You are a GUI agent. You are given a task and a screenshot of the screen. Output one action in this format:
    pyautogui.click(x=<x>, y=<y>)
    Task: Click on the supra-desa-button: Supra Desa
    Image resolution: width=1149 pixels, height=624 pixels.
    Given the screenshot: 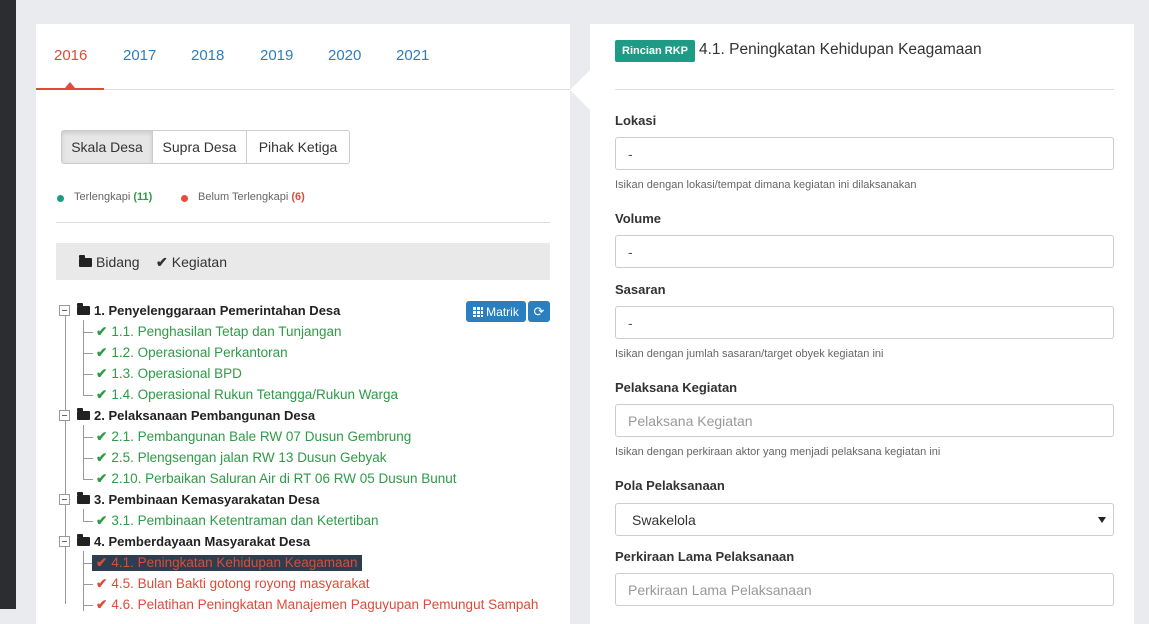 What is the action you would take?
    pyautogui.click(x=199, y=147)
    